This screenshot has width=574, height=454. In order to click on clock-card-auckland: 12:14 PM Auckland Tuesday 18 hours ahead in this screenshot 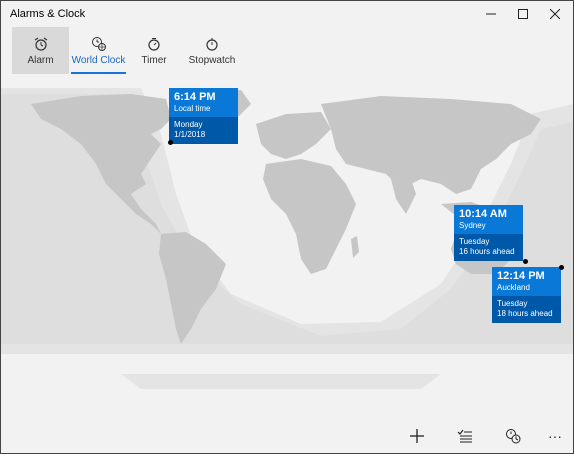, I will do `click(526, 295)`.